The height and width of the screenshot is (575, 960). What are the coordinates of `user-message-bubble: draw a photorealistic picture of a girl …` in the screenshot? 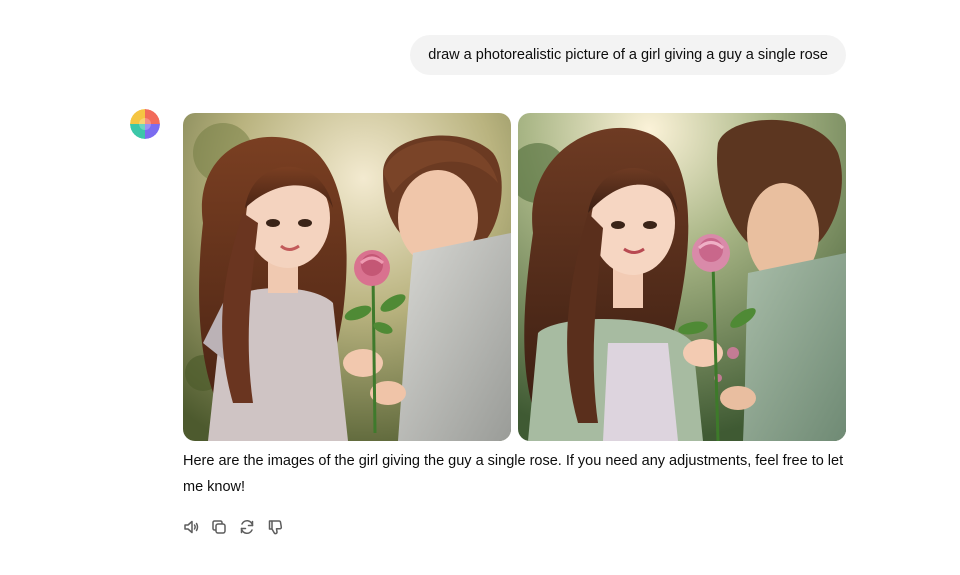 It's located at (628, 55).